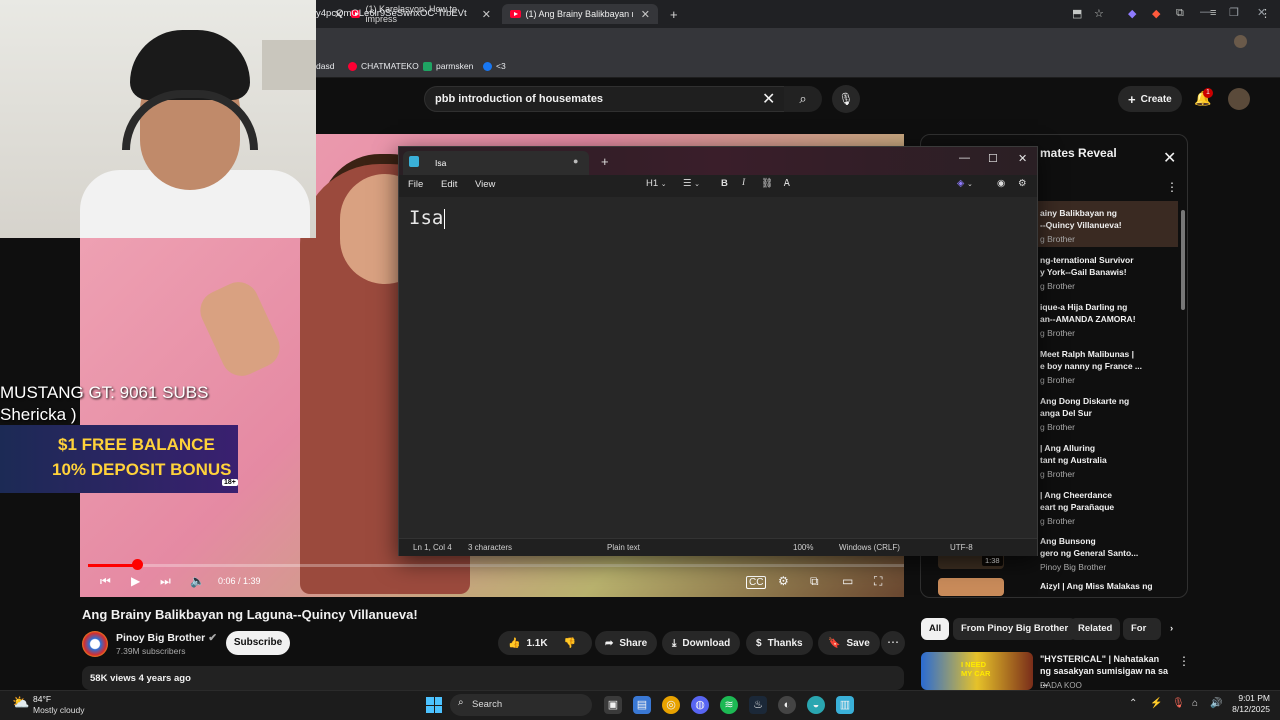 Image resolution: width=1280 pixels, height=720 pixels. I want to click on taskbar-clock: 9:01 PM 8/12/2025, so click(1248, 704).